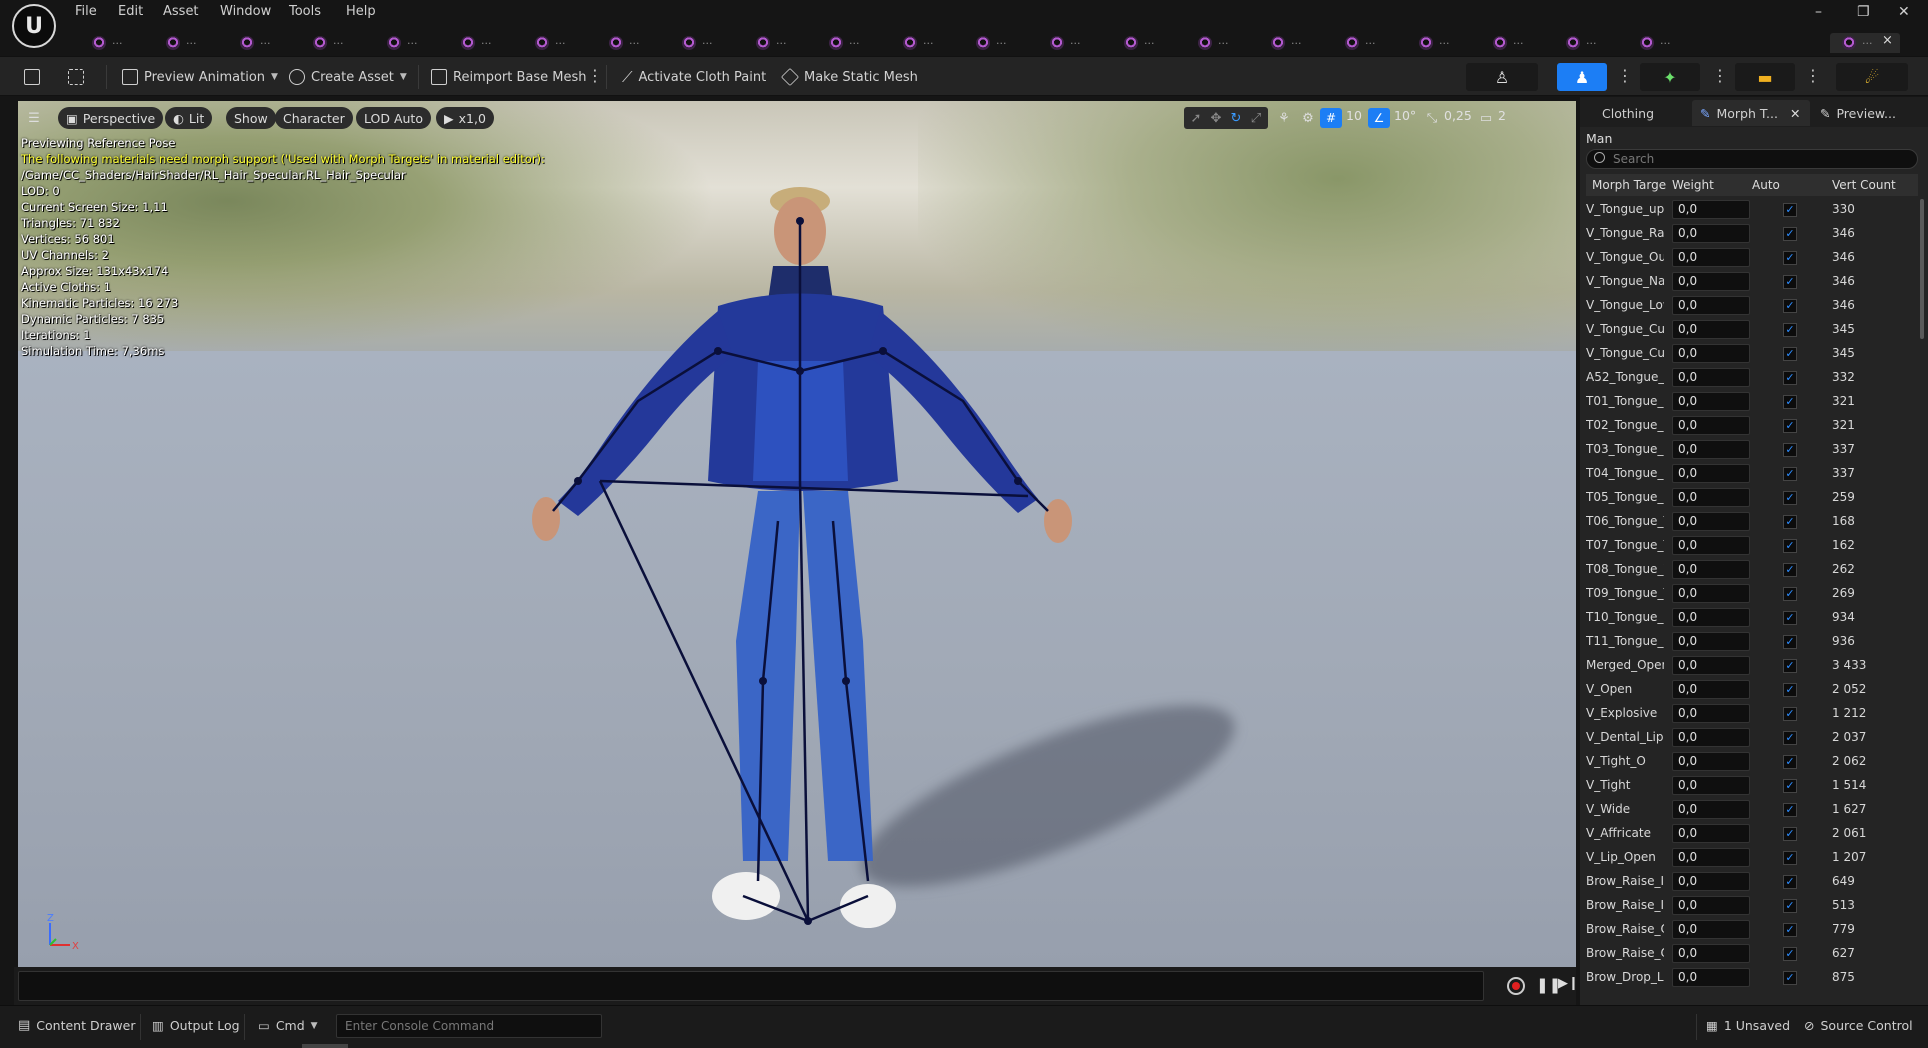  Describe the element at coordinates (1864, 185) in the screenshot. I see `column-vert-count: Vert Count` at that location.